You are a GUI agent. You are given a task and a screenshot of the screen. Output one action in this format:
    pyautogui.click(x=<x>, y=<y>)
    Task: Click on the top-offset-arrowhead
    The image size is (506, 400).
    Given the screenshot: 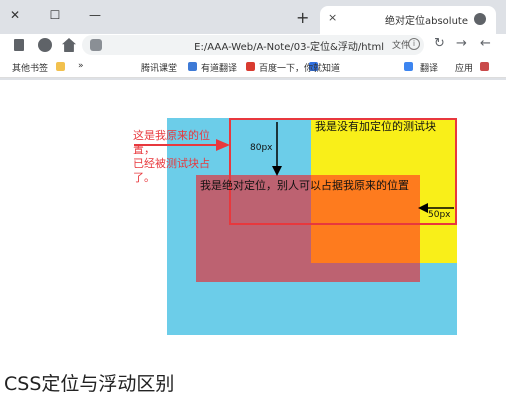 What is the action you would take?
    pyautogui.click(x=277, y=171)
    